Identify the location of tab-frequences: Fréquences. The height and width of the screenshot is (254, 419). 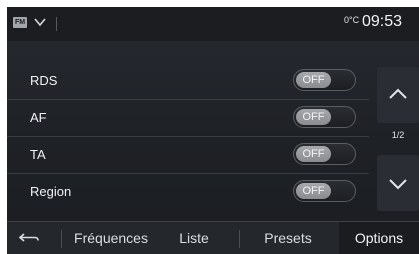
(111, 238).